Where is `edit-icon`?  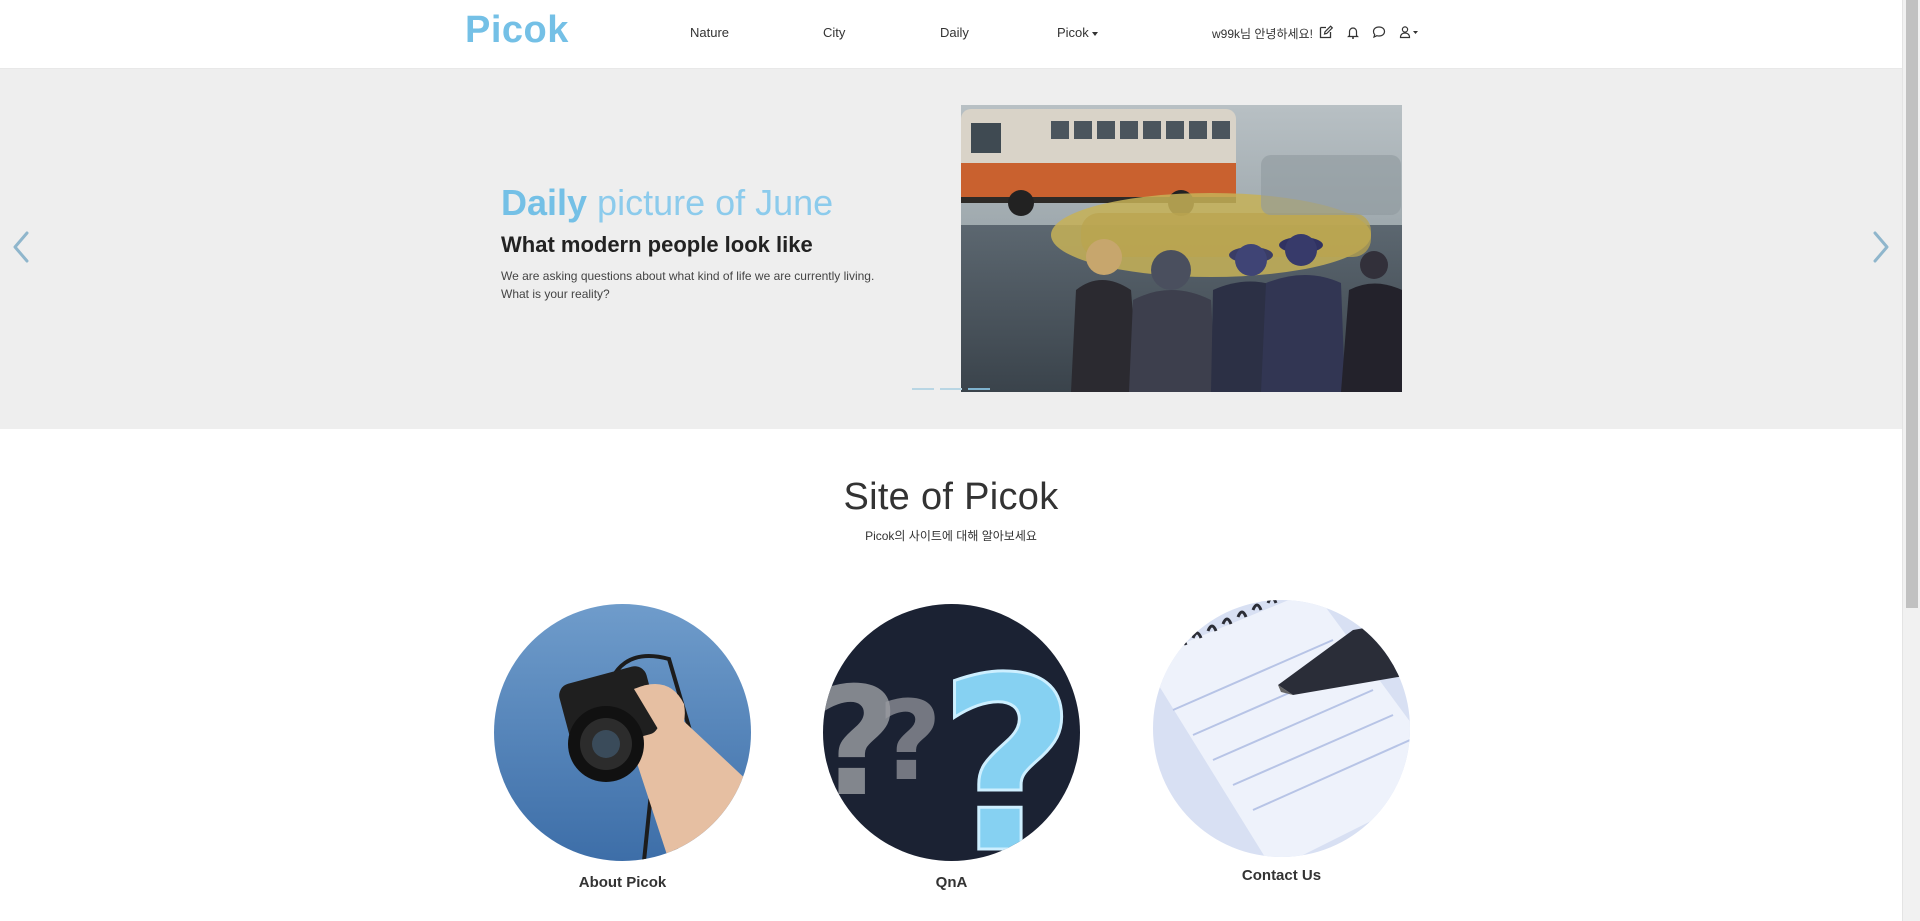 edit-icon is located at coordinates (1326, 32).